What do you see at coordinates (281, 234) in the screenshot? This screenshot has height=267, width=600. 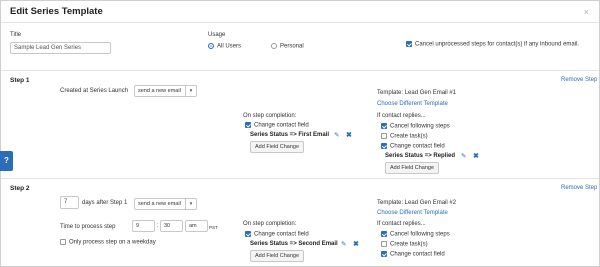 I see `step2-change-field-label: Change contact field` at bounding box center [281, 234].